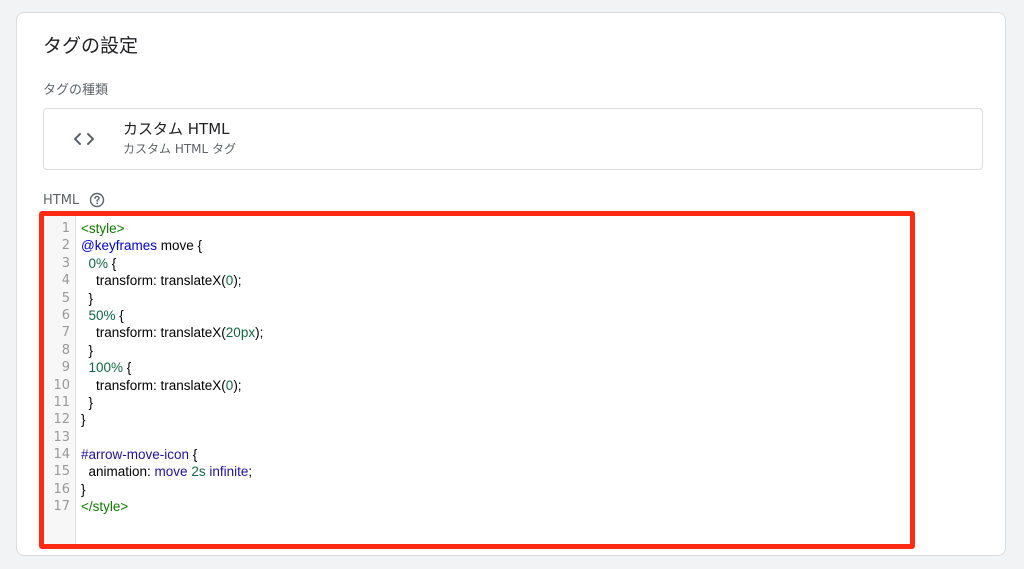  Describe the element at coordinates (135, 455) in the screenshot. I see `code-token: #arrow-move-icon` at that location.